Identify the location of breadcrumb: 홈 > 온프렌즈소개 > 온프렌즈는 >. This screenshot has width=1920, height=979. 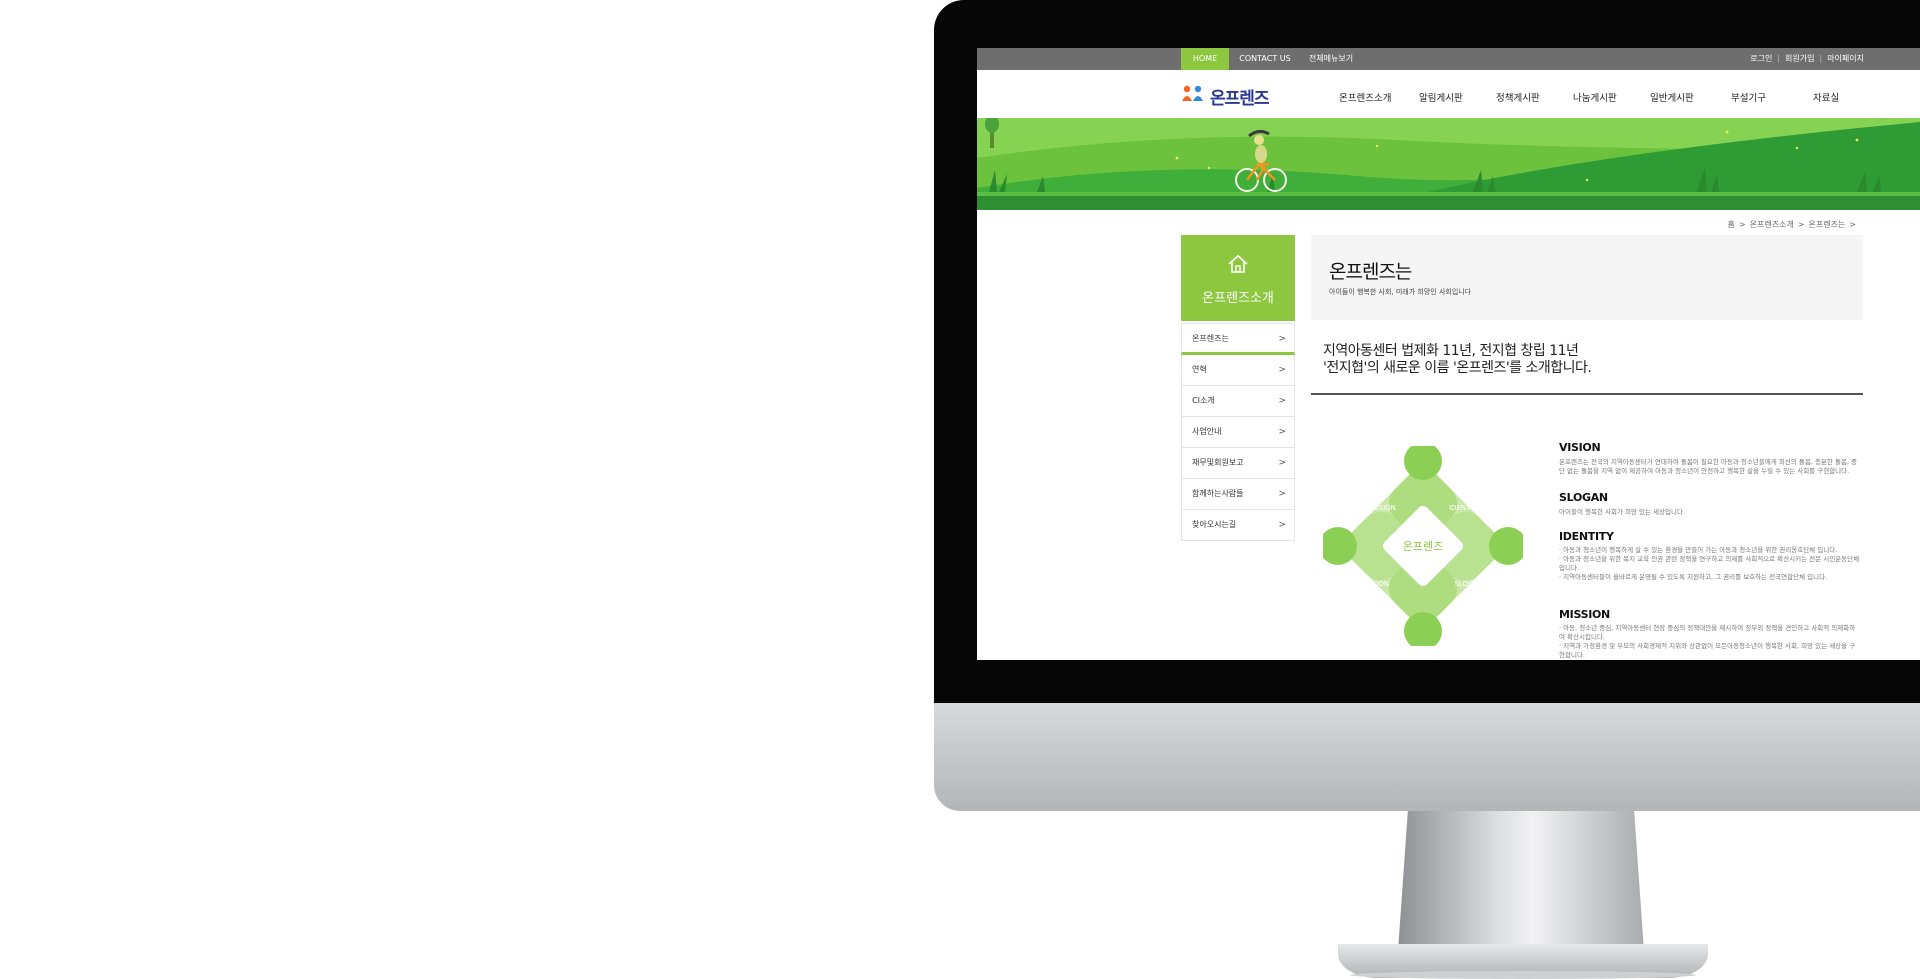
(1794, 224).